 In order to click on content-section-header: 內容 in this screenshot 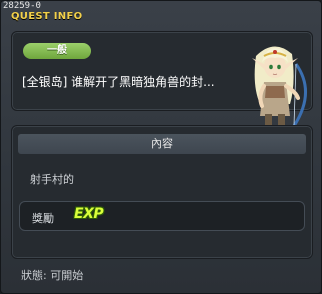, I will do `click(162, 144)`.